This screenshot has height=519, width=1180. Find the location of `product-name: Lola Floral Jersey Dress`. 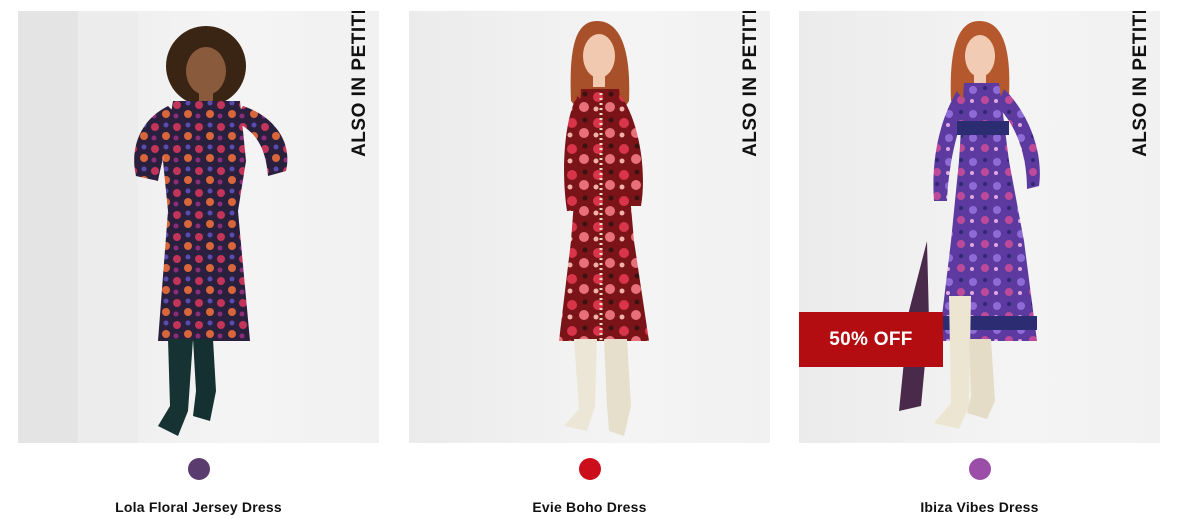

product-name: Lola Floral Jersey Dress is located at coordinates (198, 507).